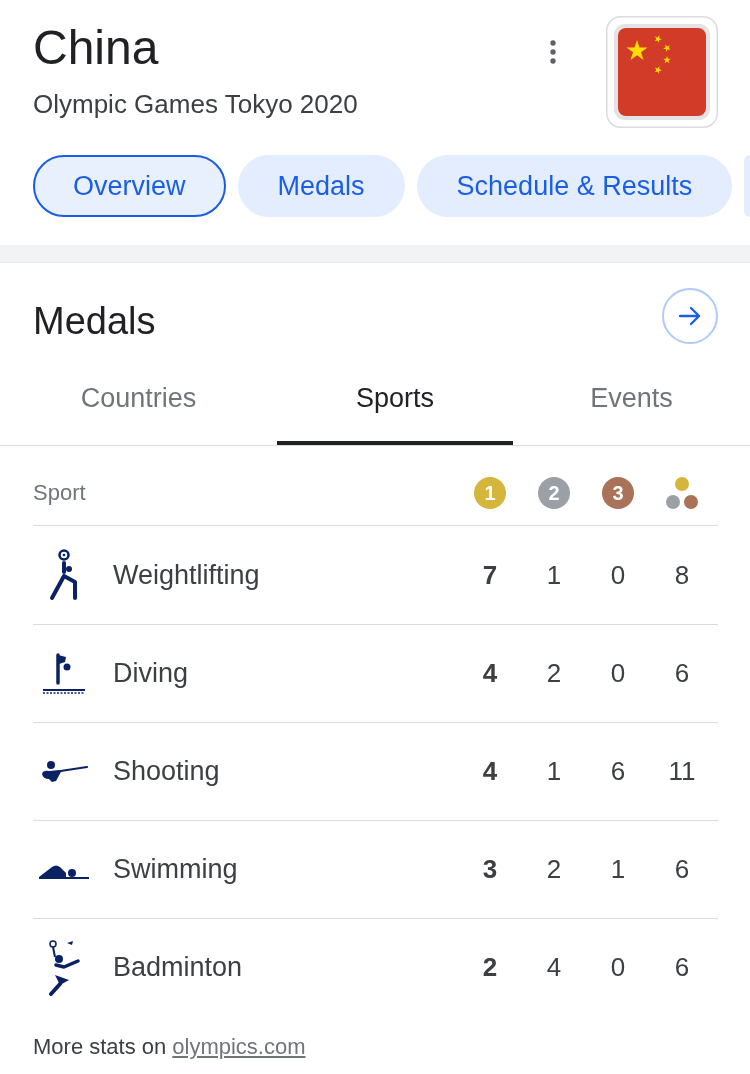 The height and width of the screenshot is (1074, 750). What do you see at coordinates (64, 673) in the screenshot?
I see `diver-icon` at bounding box center [64, 673].